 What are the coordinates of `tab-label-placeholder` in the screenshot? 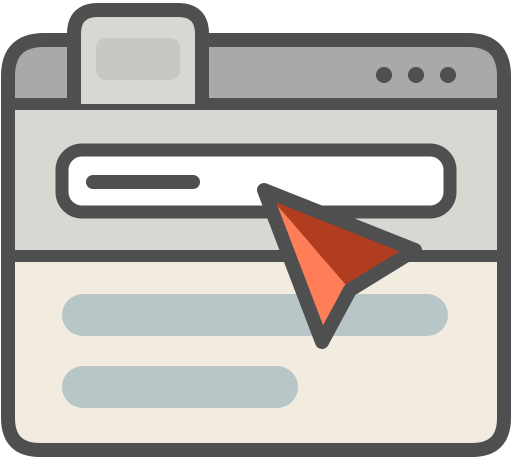 It's located at (138, 59).